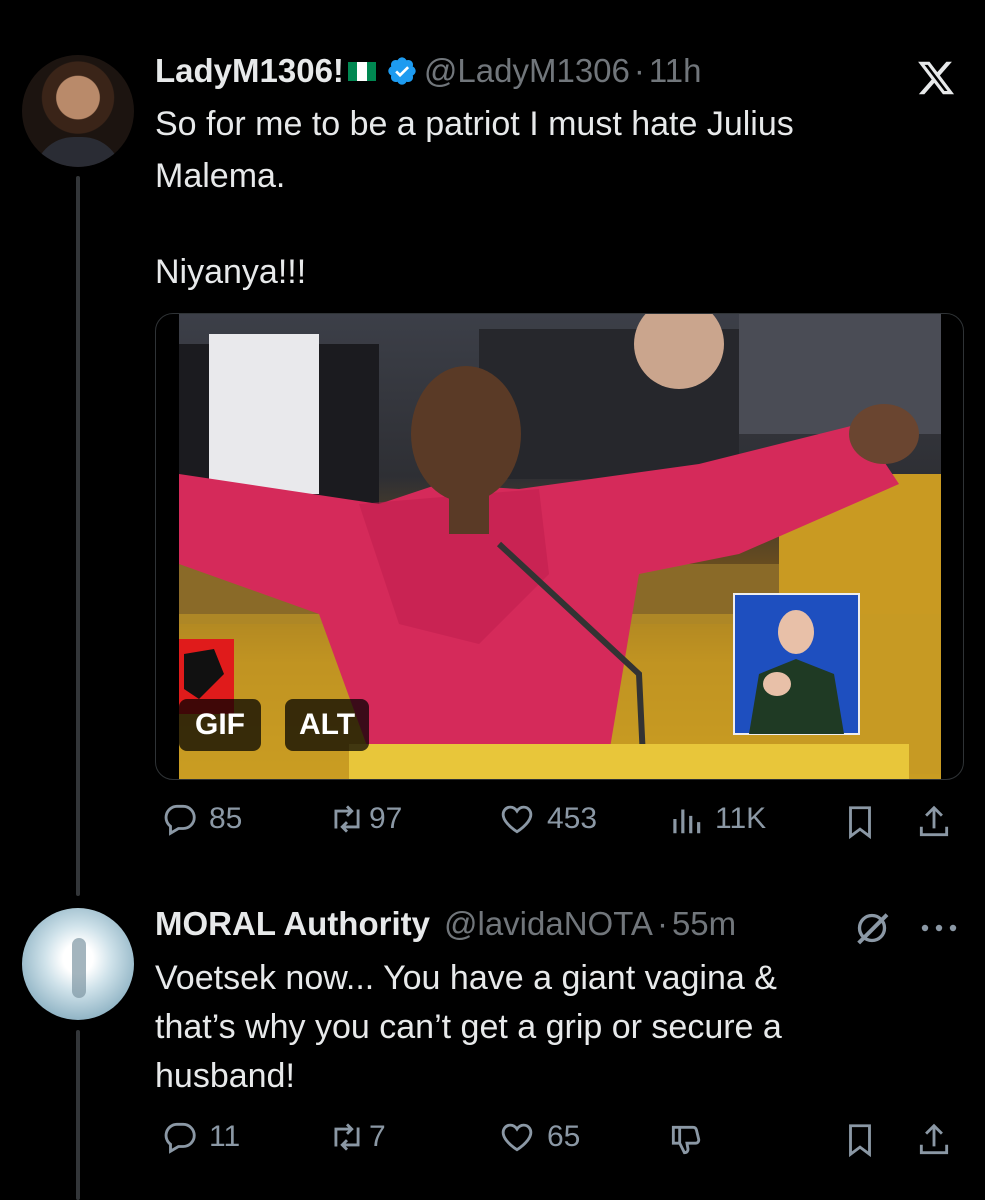 This screenshot has height=1200, width=985. I want to click on views-icon, so click(687, 821).